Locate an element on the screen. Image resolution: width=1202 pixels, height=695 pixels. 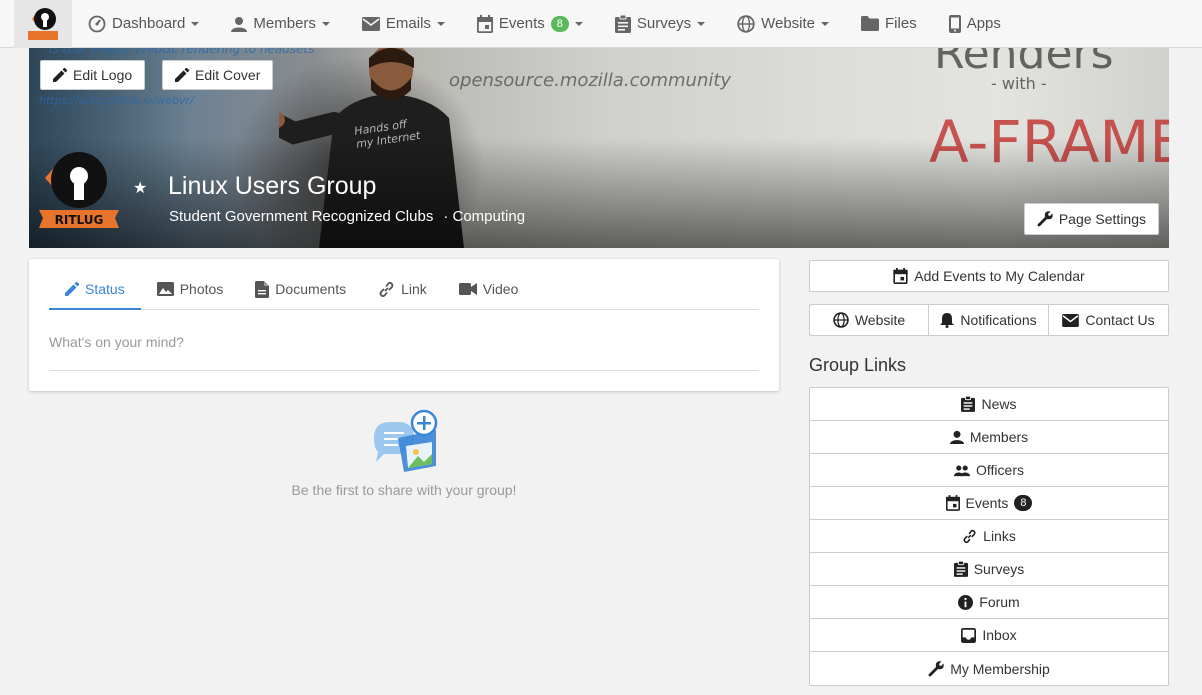
nav-dashboard: Dashboard is located at coordinates (143, 24).